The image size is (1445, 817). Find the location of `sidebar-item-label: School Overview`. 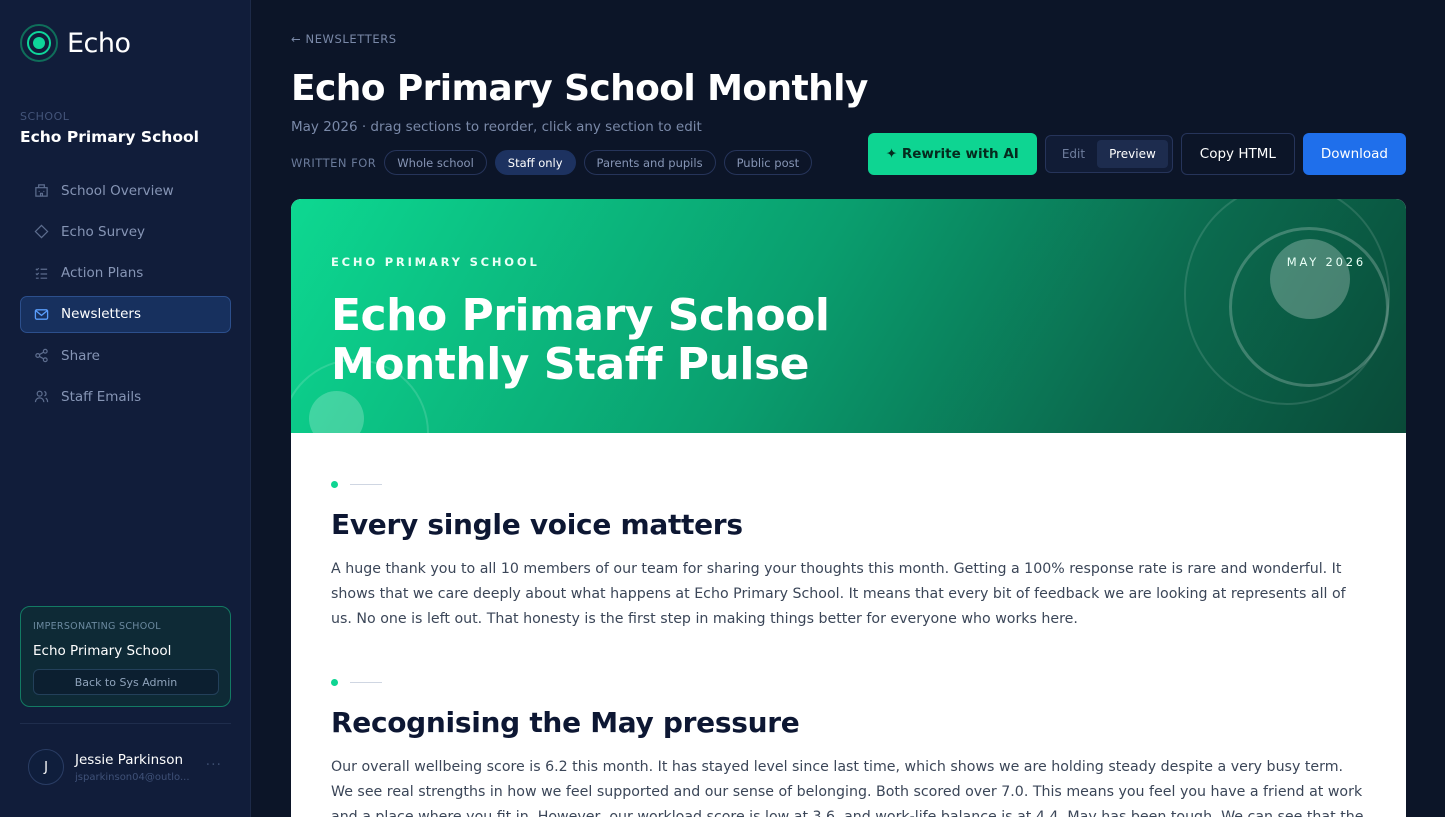

sidebar-item-label: School Overview is located at coordinates (117, 190).